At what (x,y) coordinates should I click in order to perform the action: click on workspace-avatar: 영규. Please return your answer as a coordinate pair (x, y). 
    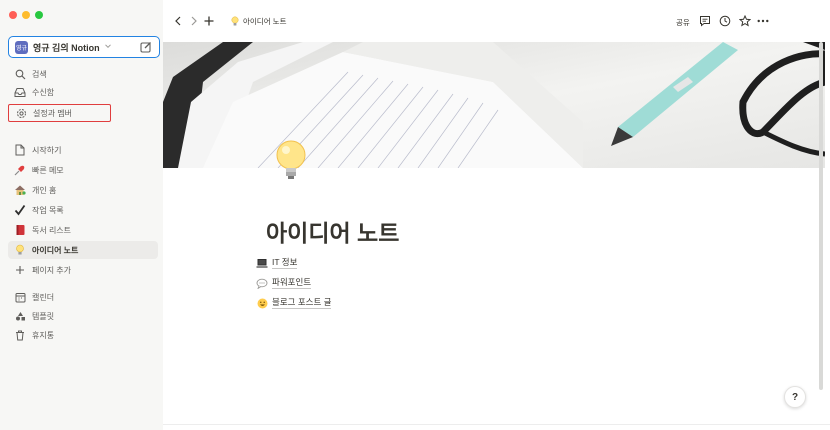
    Looking at the image, I should click on (21, 47).